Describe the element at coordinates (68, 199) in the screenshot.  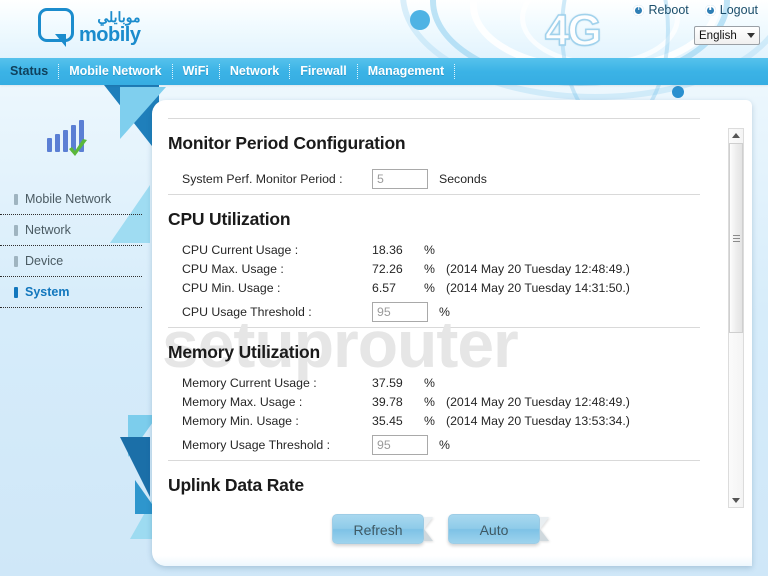
I see `sidebar-item-label: Mobile Network` at that location.